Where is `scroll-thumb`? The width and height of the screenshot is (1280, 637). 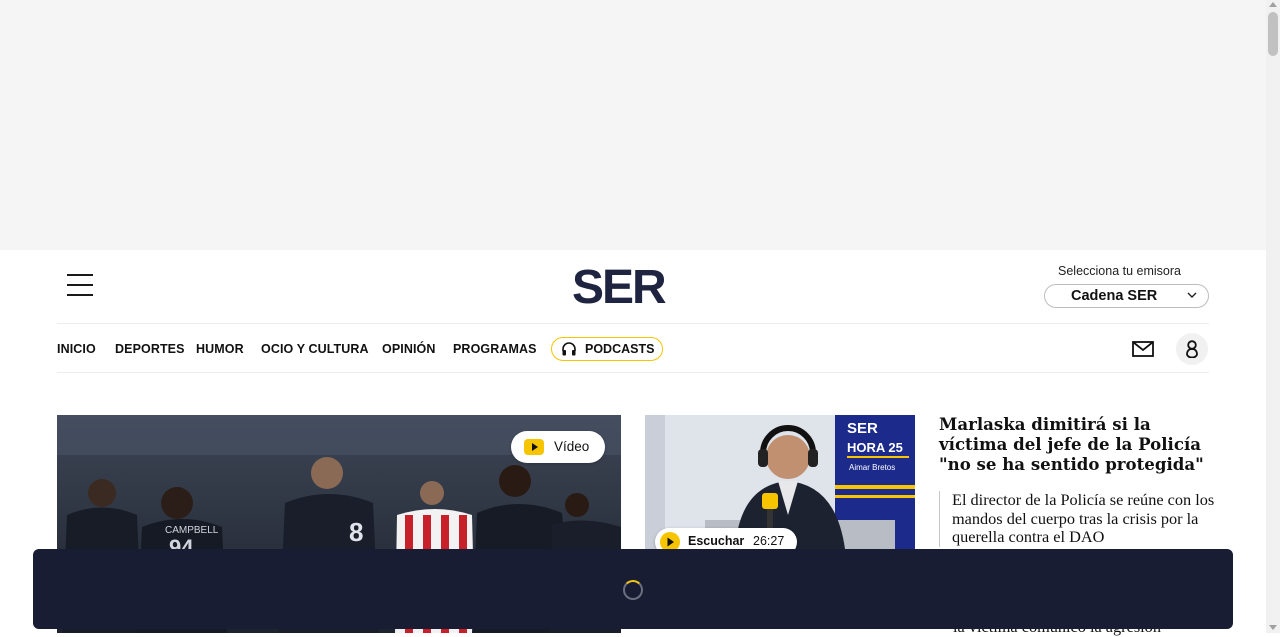 scroll-thumb is located at coordinates (1273, 34).